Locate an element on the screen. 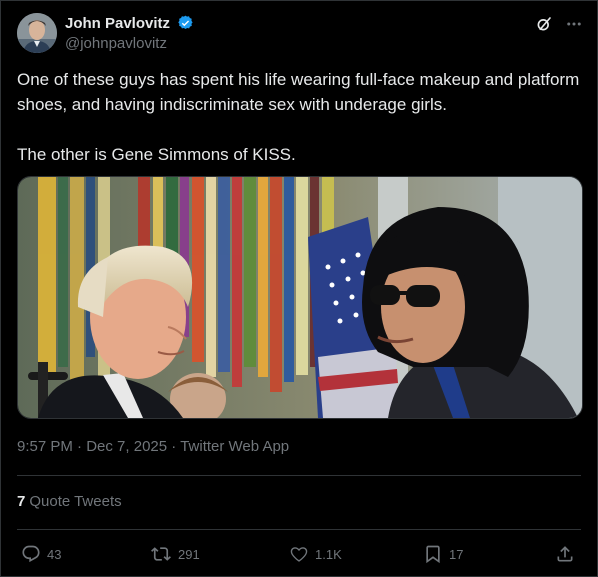 The height and width of the screenshot is (577, 598). tweet-date: Dec 7, 2025 is located at coordinates (126, 446).